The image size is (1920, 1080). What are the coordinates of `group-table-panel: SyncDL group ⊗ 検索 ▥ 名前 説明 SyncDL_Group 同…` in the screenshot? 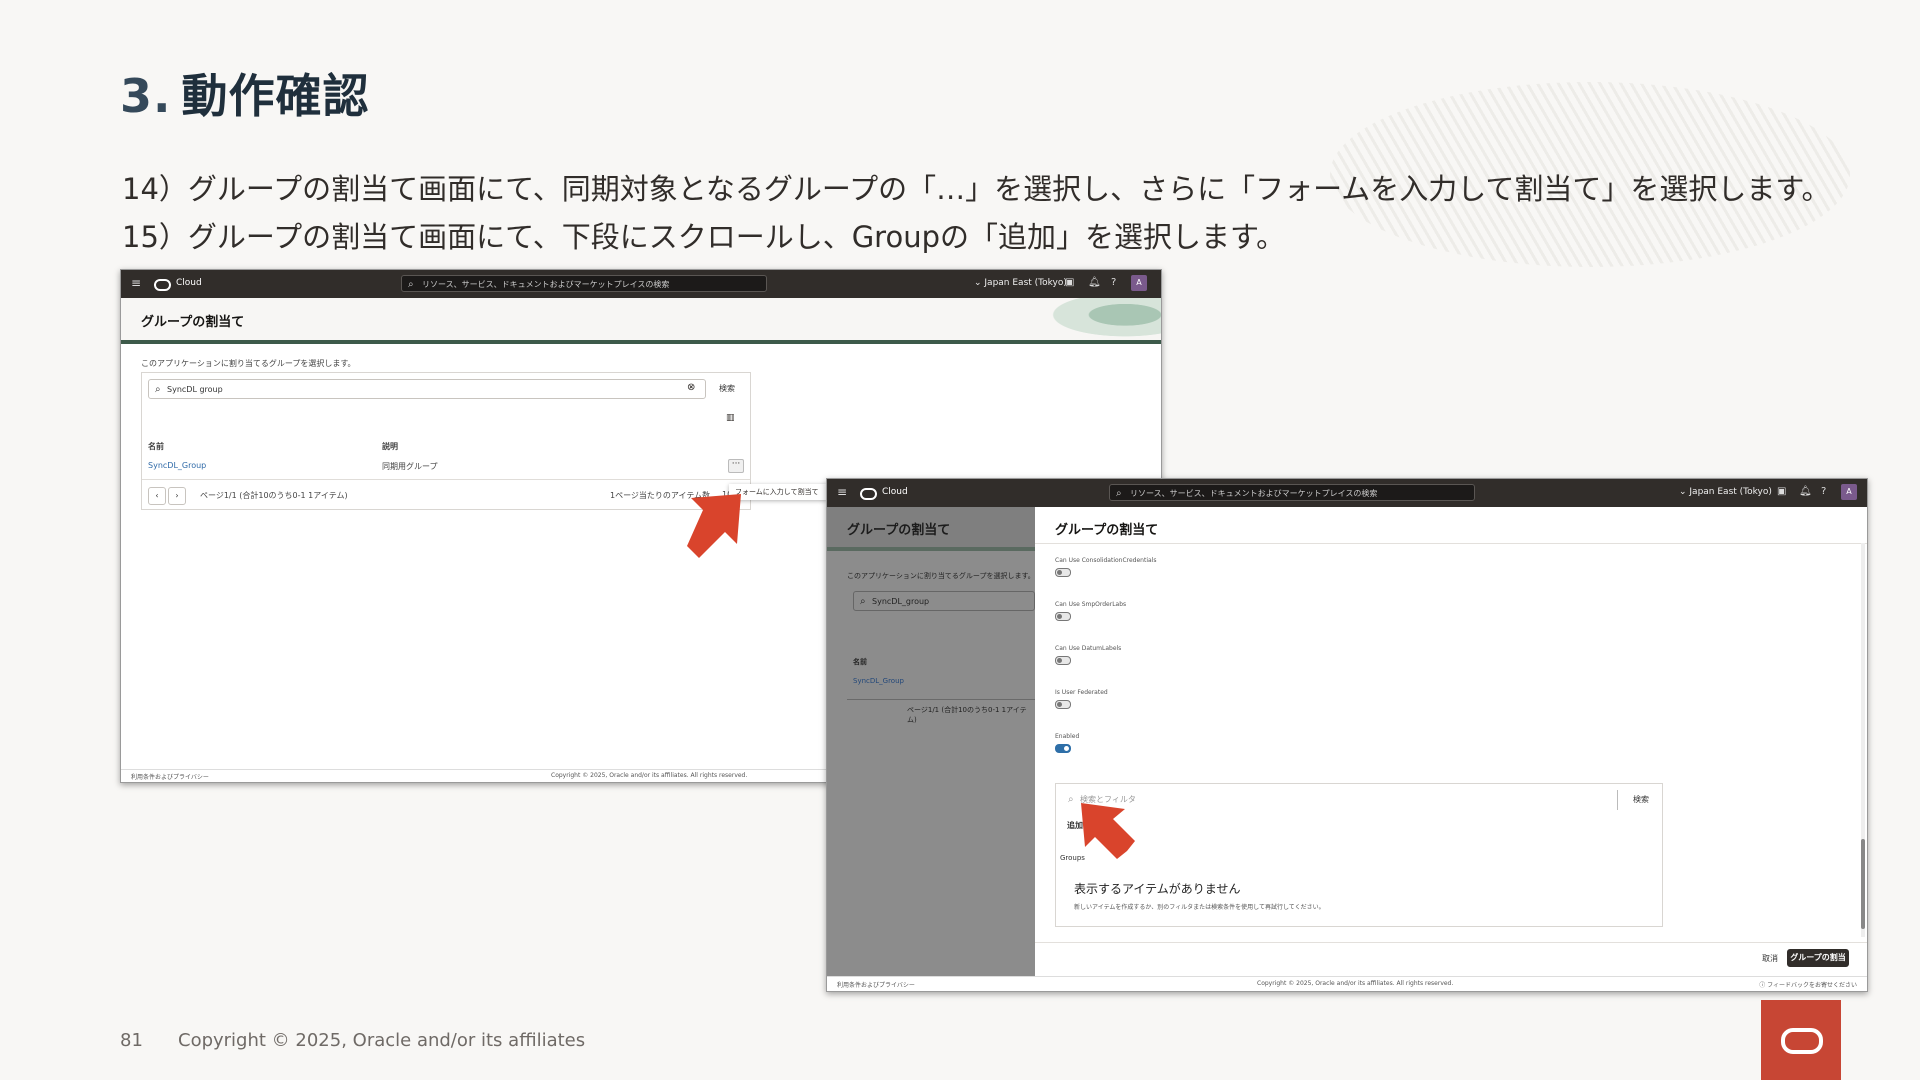 It's located at (446, 441).